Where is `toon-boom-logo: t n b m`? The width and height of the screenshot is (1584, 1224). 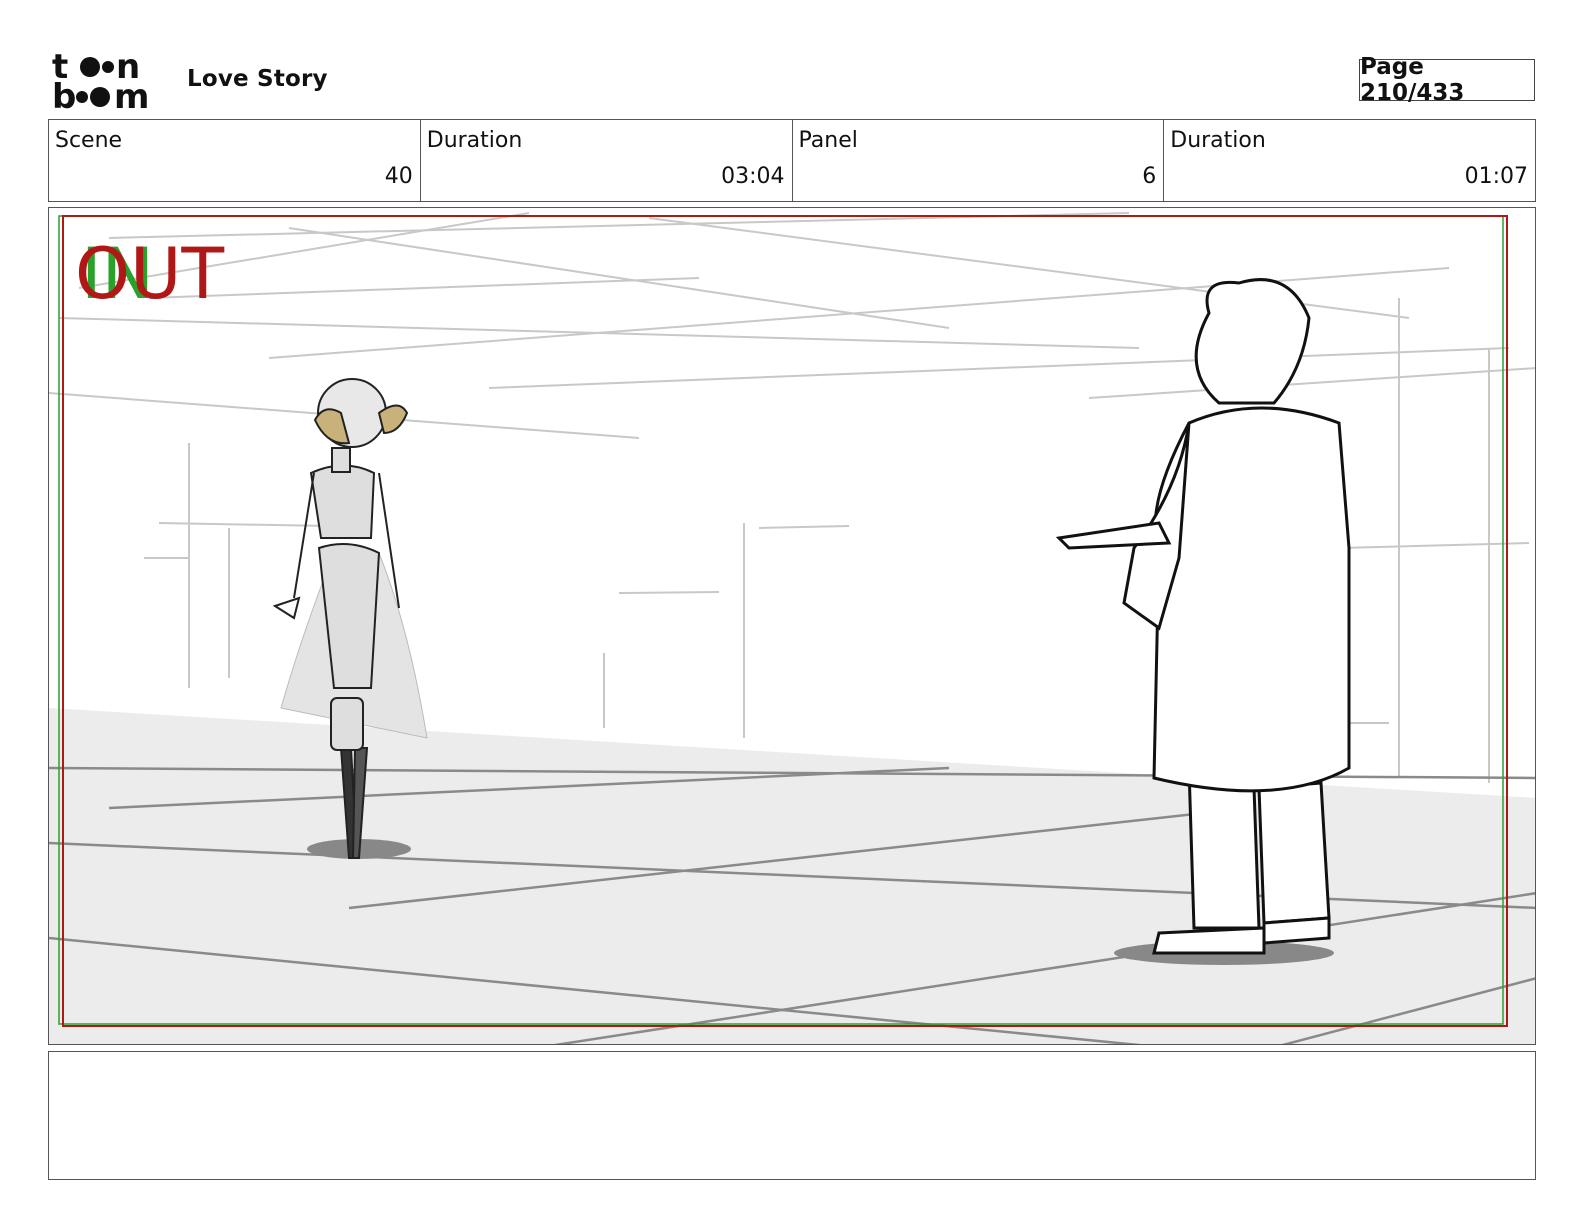 toon-boom-logo: t n b m is located at coordinates (108, 82).